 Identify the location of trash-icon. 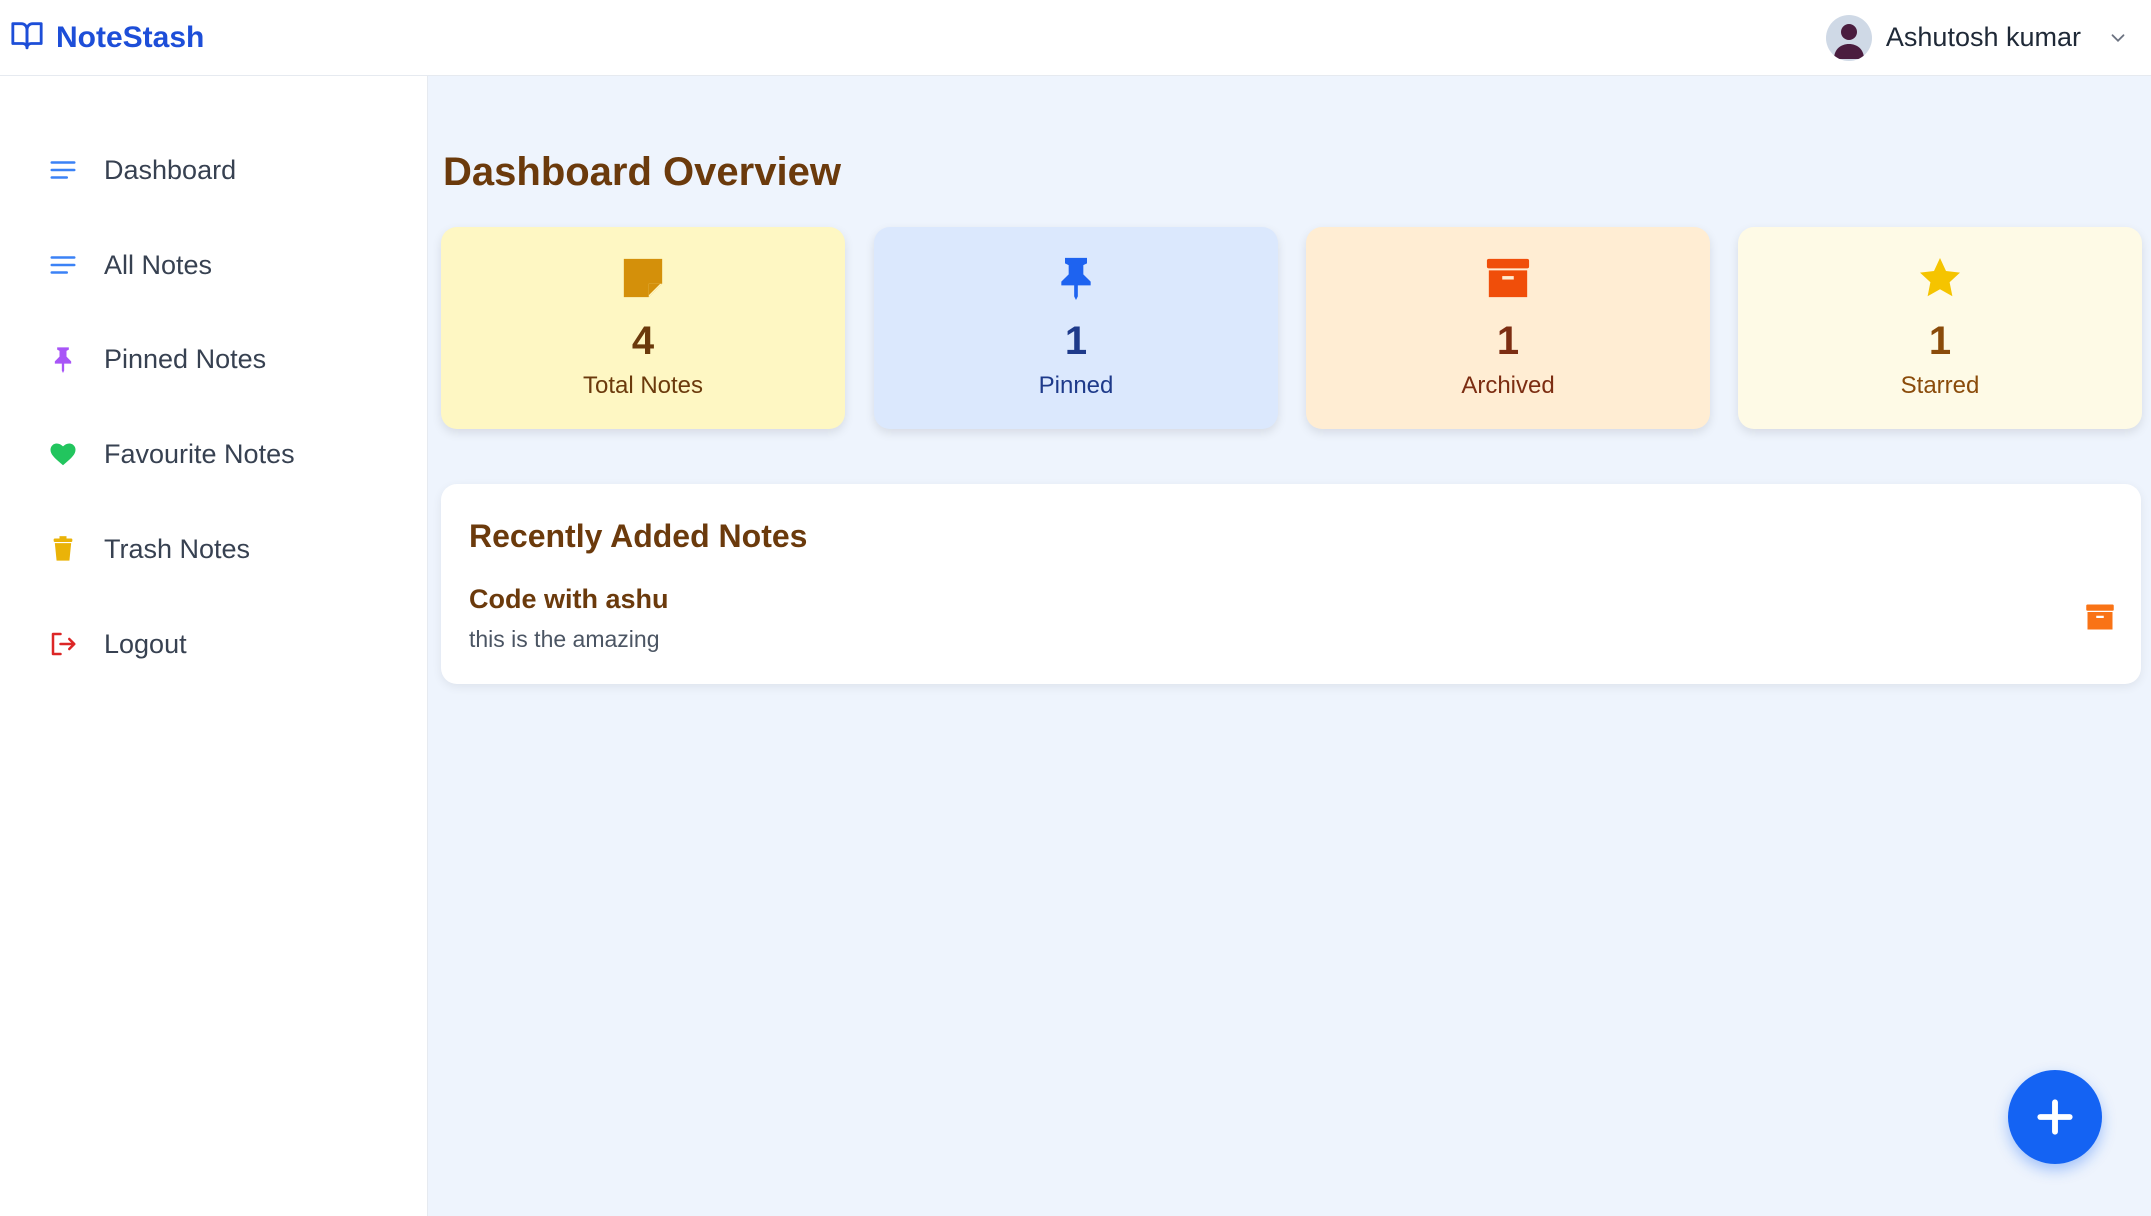
(63, 549).